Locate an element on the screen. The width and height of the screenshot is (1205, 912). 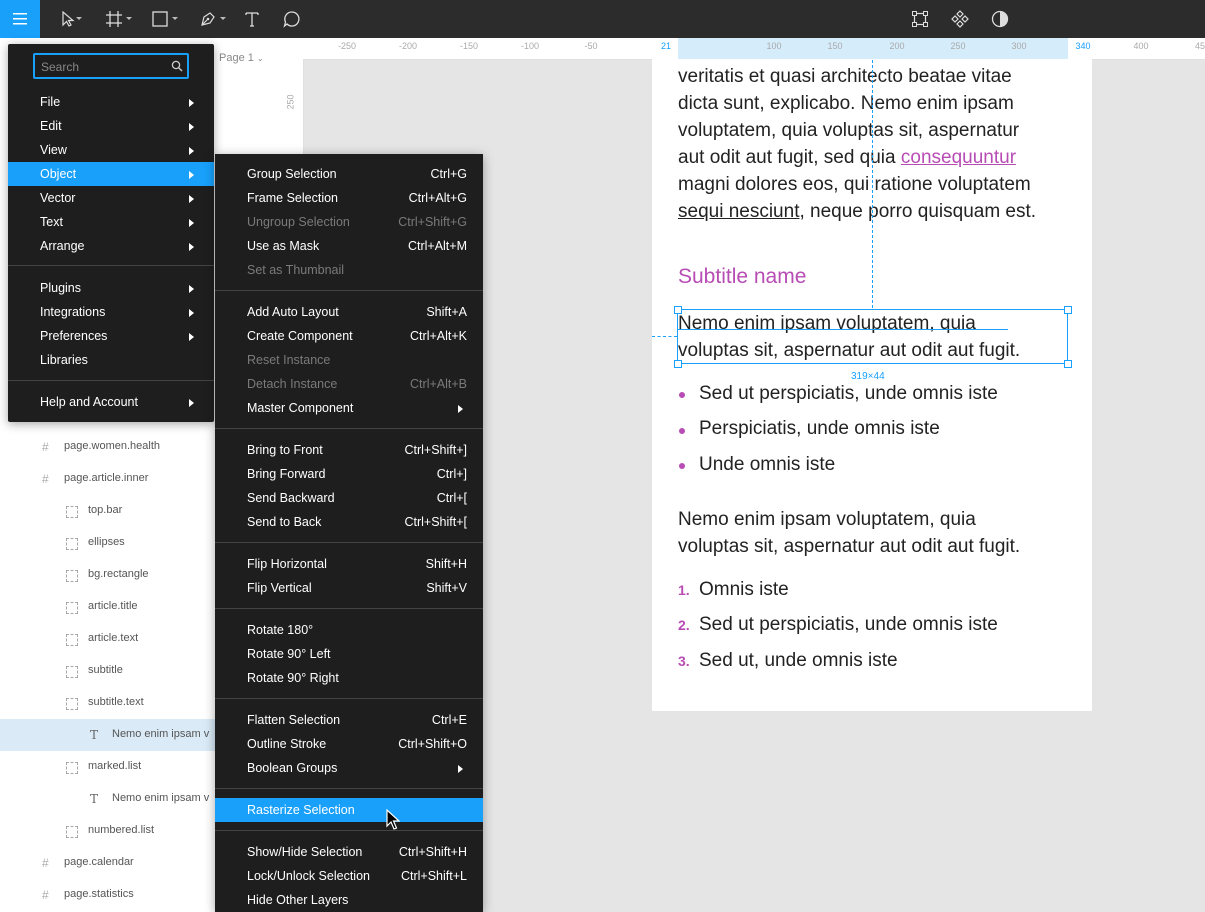
menu-item-shortcut: Ctrl+Shift+G is located at coordinates (432, 222).